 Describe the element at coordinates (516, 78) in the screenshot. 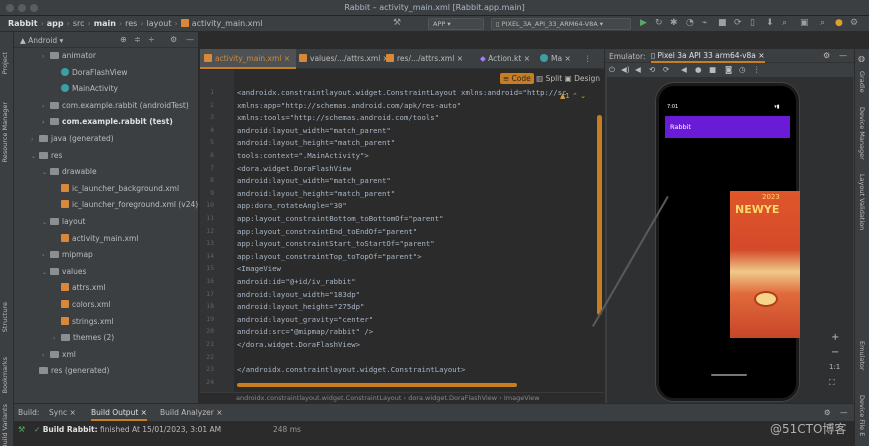

I see `code-mode-button: ≡ Code` at that location.